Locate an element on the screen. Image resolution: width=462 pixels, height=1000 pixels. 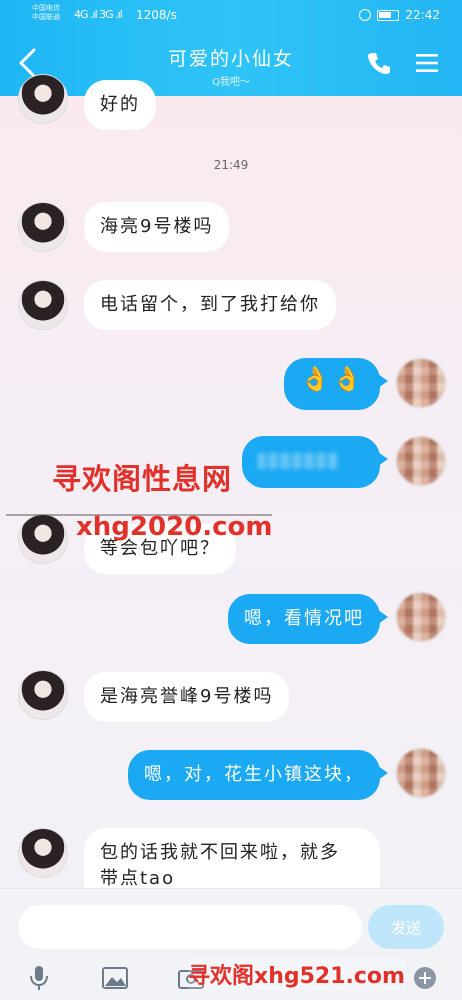
message-timestamp: 21:49 is located at coordinates (231, 165).